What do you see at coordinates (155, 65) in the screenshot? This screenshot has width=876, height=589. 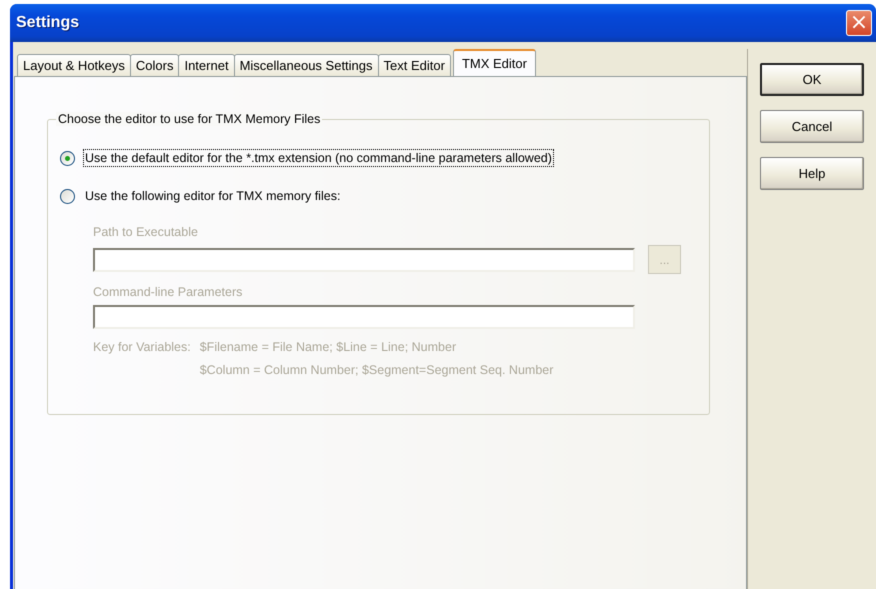 I see `tab: Colors` at bounding box center [155, 65].